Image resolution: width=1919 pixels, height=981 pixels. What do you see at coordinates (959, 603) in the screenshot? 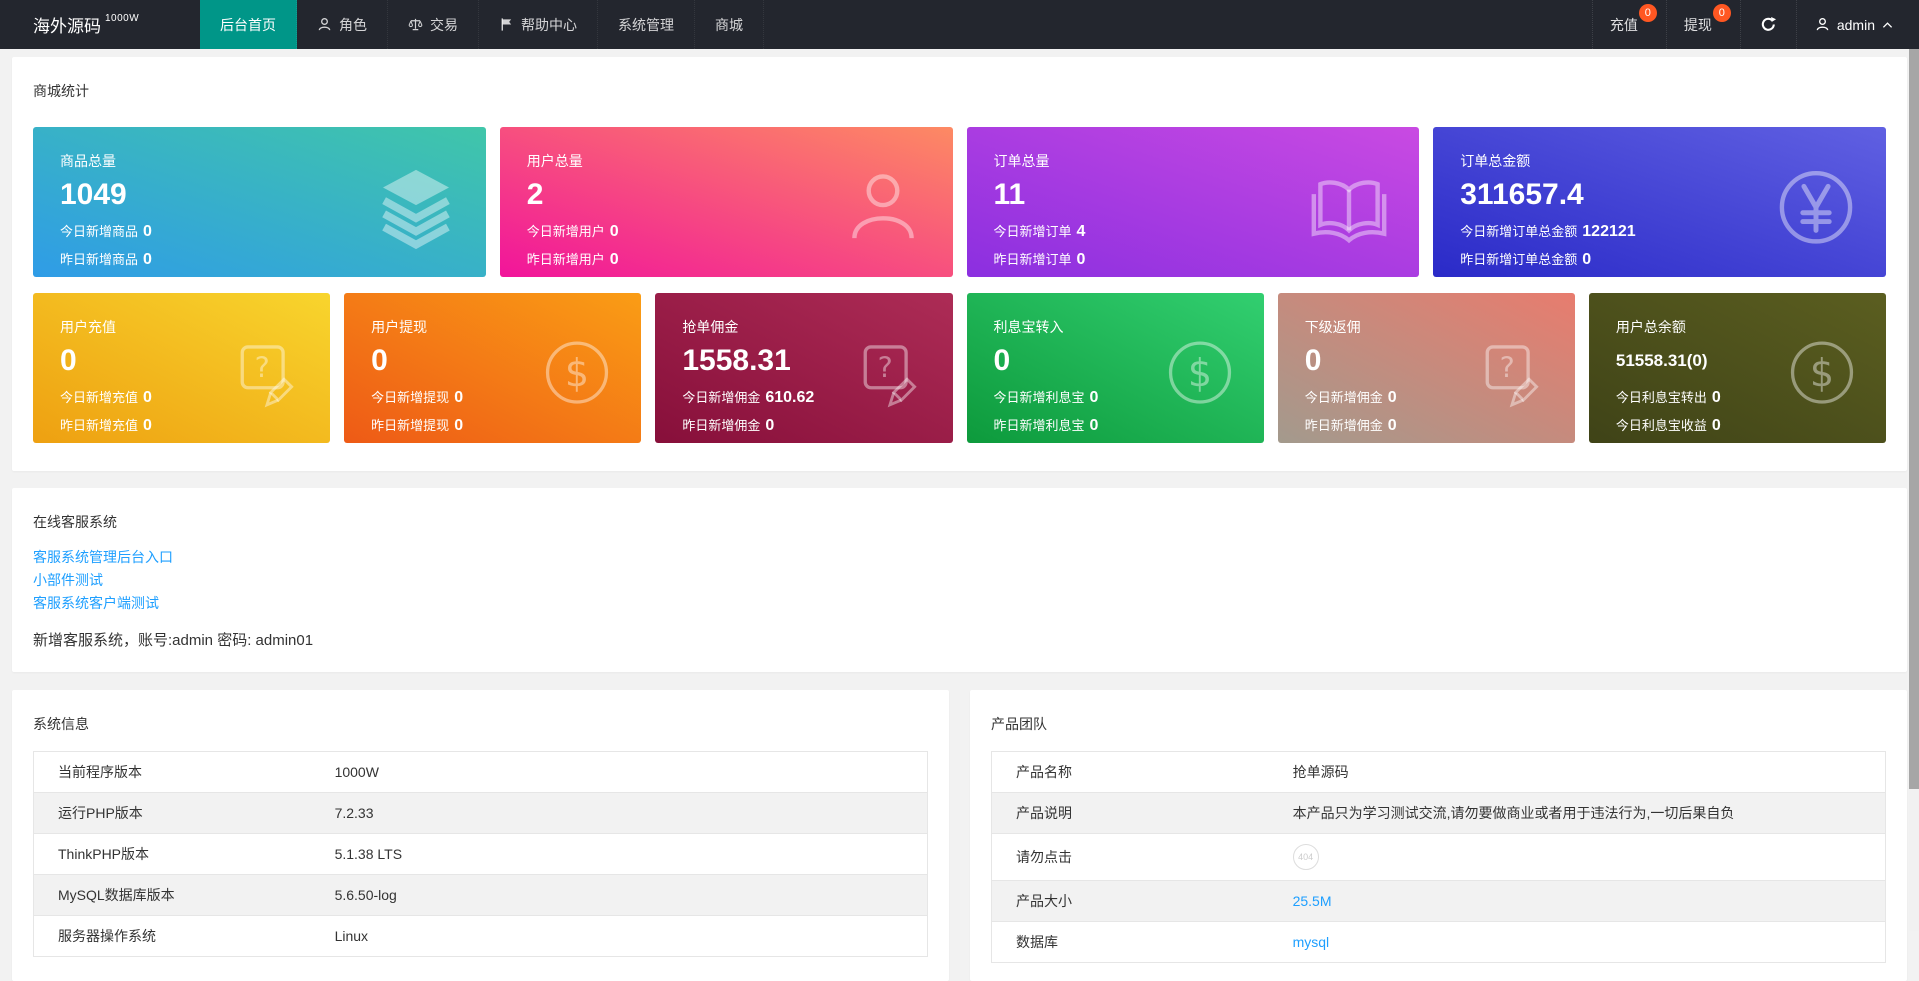
I see `service-link-3: 客服系统客户端测试` at bounding box center [959, 603].